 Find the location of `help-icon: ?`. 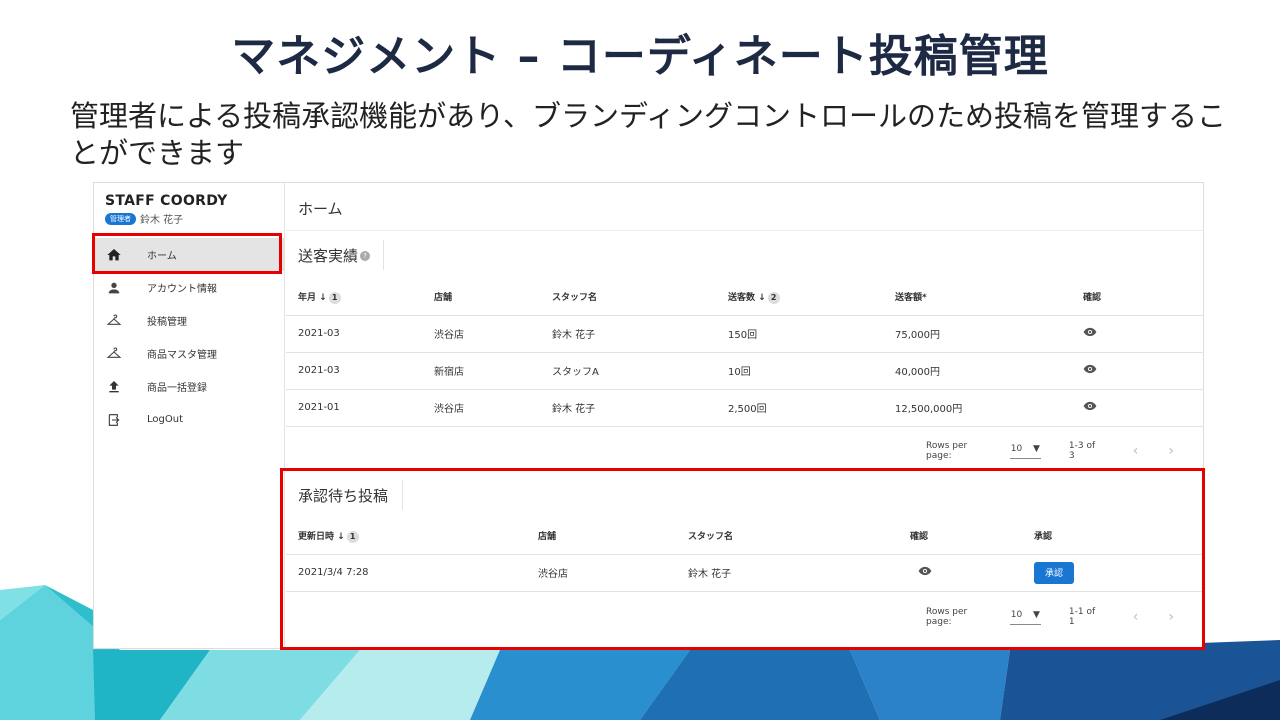

help-icon: ? is located at coordinates (365, 255).